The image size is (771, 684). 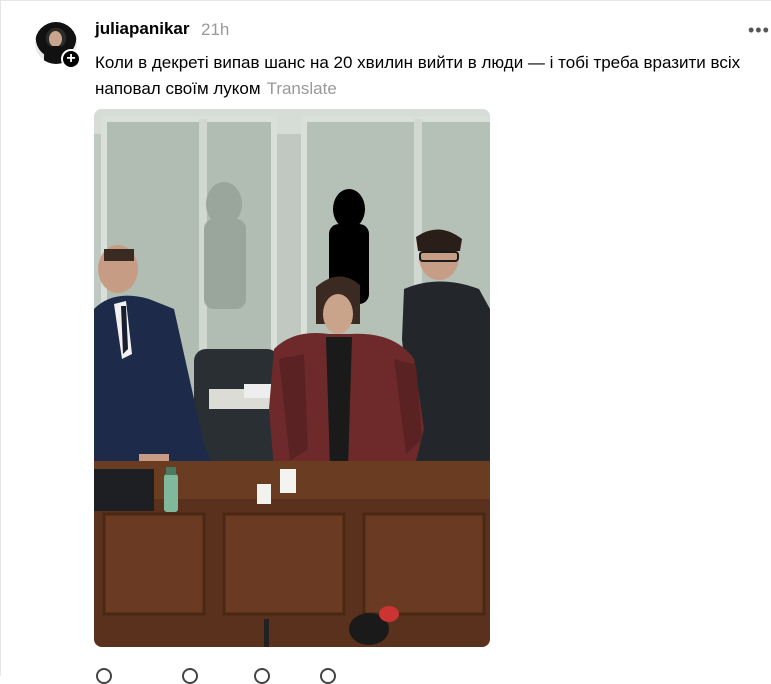 I want to click on follow-plus-icon: +, so click(x=71, y=59).